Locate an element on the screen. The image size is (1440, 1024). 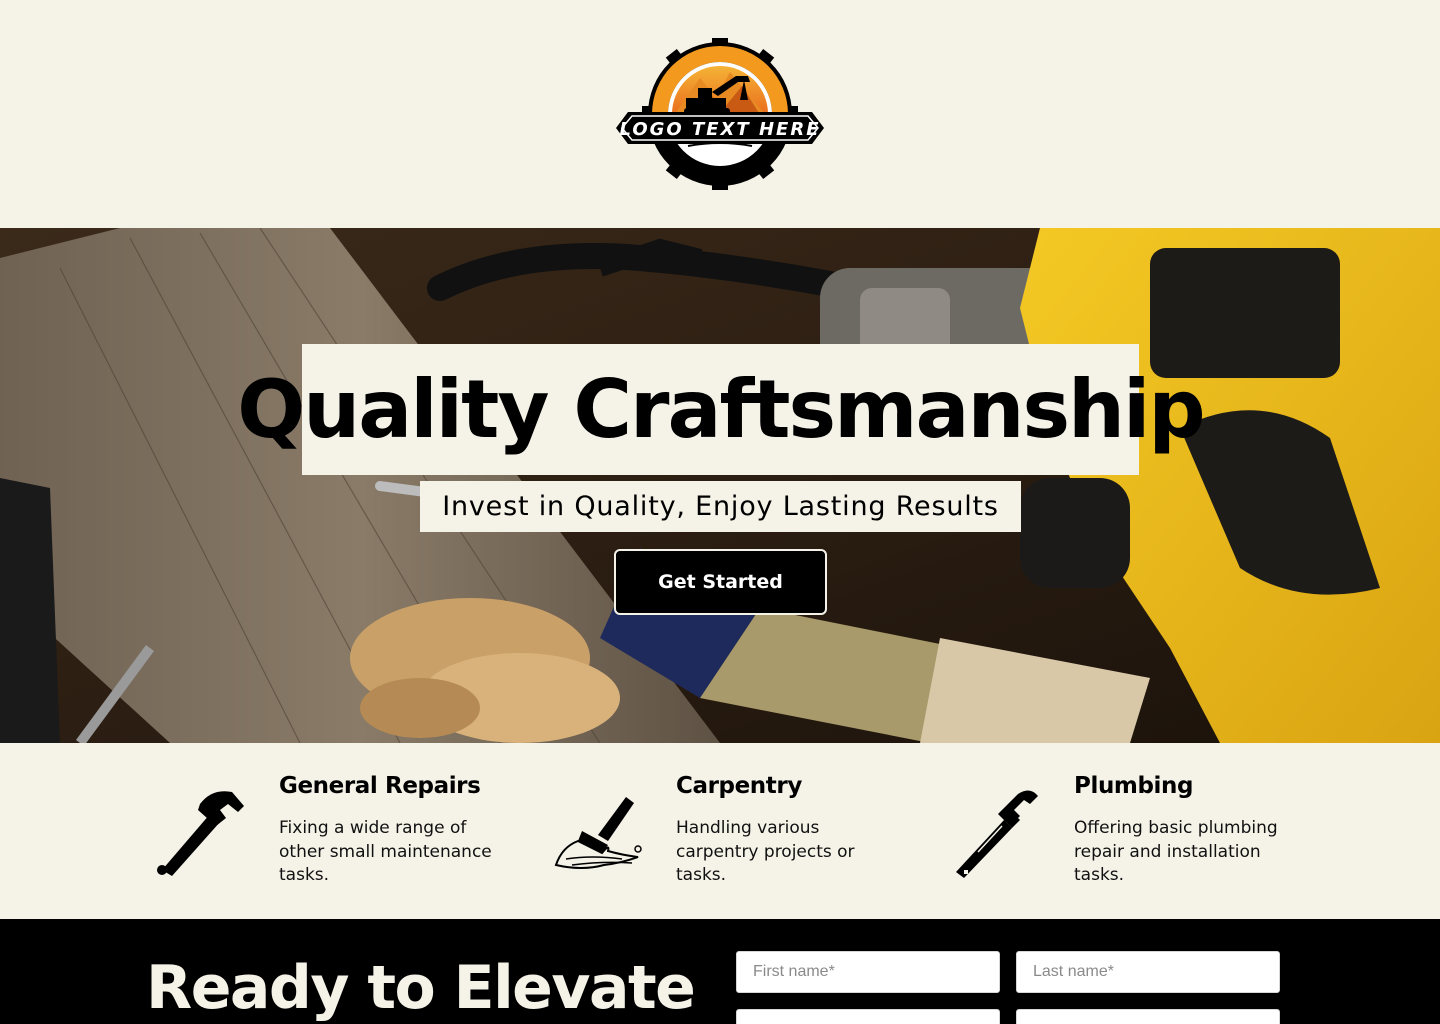
get-started-button: Get Started is located at coordinates (720, 582).